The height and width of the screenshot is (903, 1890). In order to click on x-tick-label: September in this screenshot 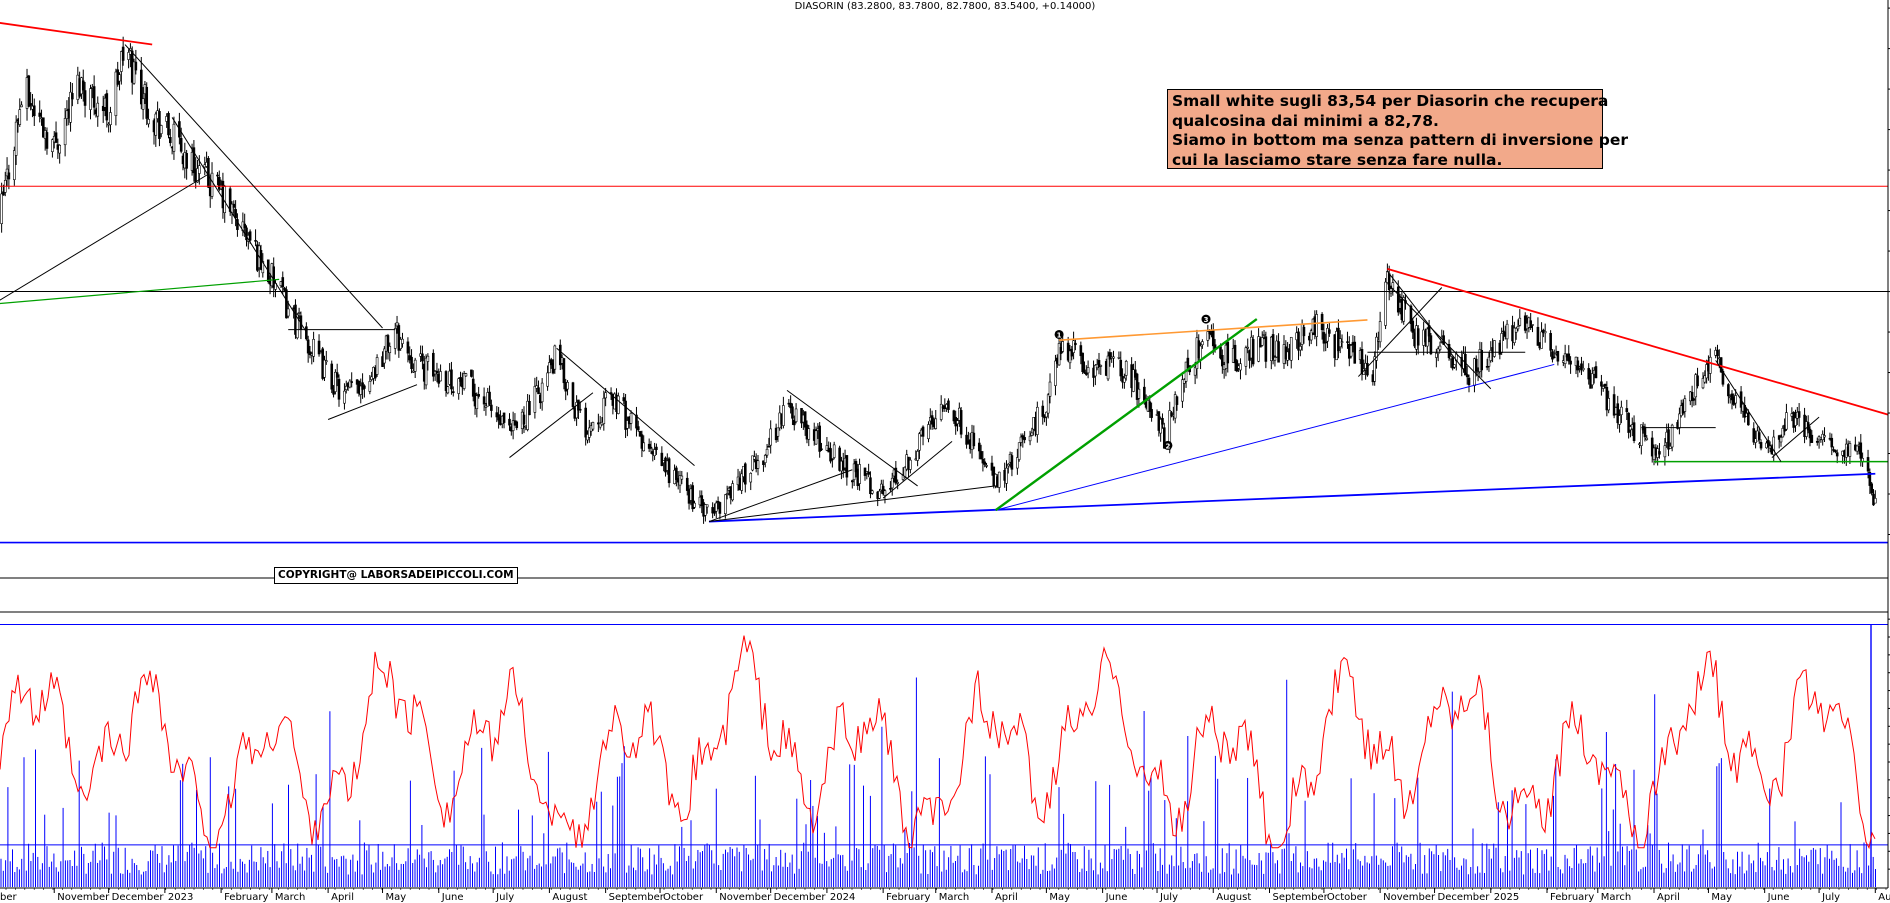, I will do `click(1300, 897)`.